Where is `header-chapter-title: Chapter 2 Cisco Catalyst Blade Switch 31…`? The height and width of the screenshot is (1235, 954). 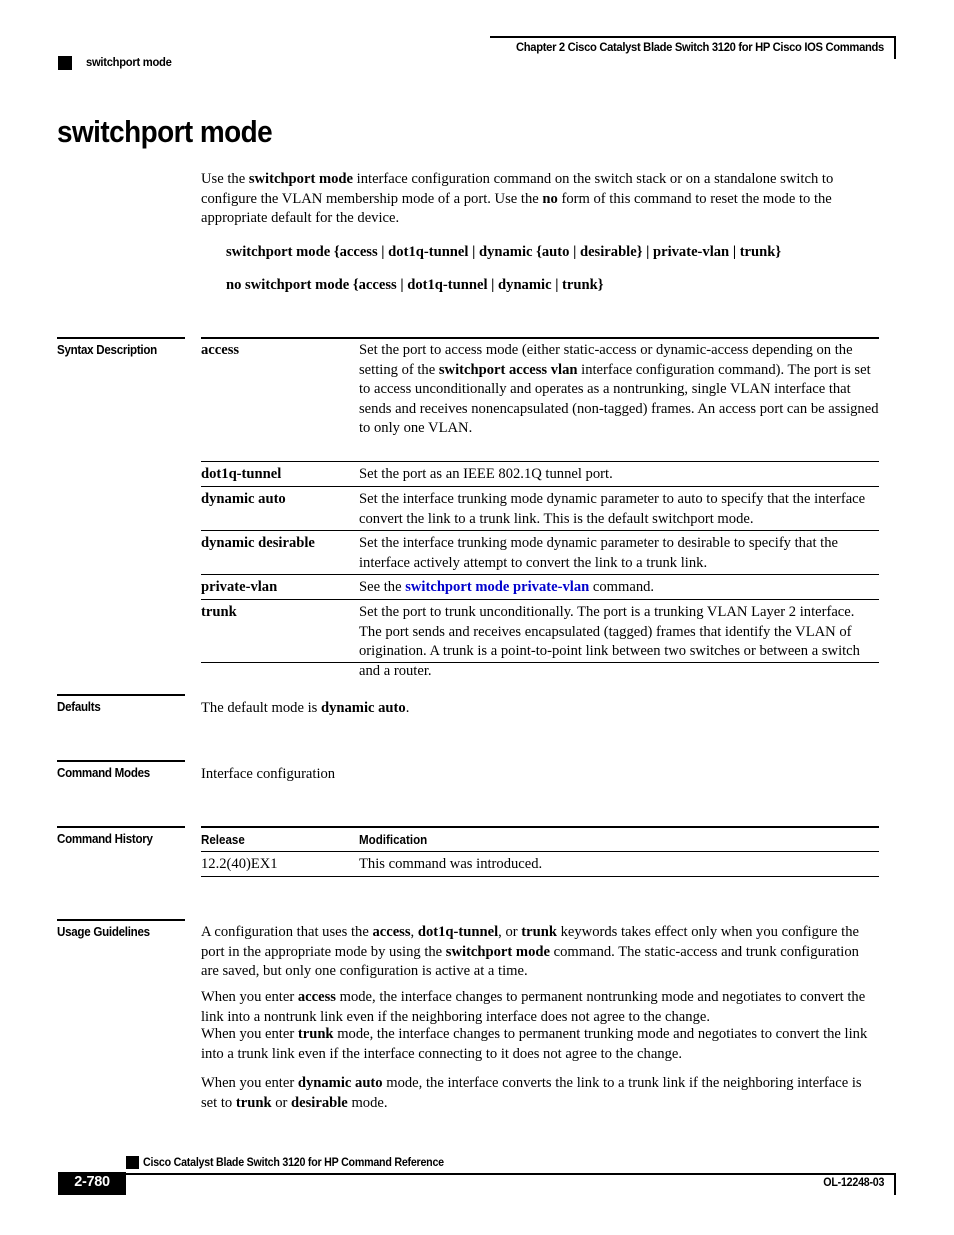
header-chapter-title: Chapter 2 Cisco Catalyst Blade Switch 31… is located at coordinates (700, 47).